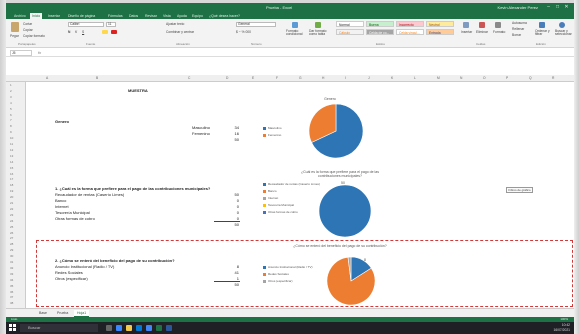 The width and height of the screenshot is (579, 334). What do you see at coordinates (11, 162) in the screenshot?
I see `row-header: 14` at bounding box center [11, 162].